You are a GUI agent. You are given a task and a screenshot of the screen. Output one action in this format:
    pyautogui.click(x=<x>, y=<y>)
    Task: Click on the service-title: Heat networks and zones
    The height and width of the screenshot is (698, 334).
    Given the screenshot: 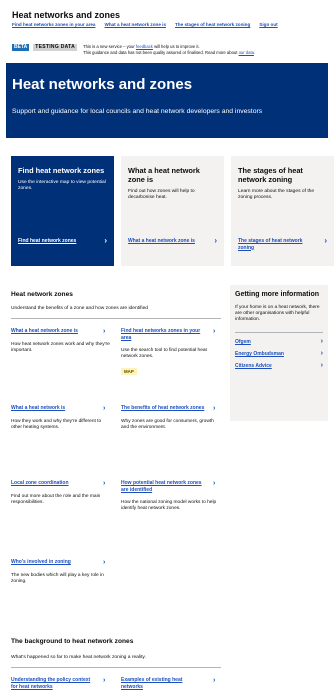 What is the action you would take?
    pyautogui.click(x=167, y=15)
    